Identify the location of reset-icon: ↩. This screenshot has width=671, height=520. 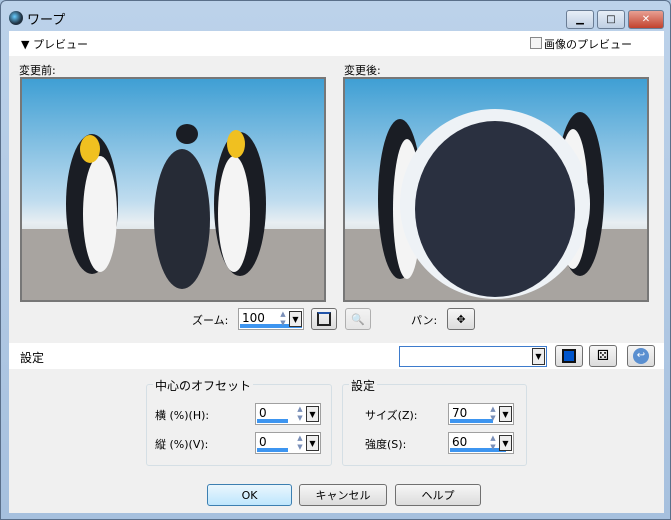
(641, 356).